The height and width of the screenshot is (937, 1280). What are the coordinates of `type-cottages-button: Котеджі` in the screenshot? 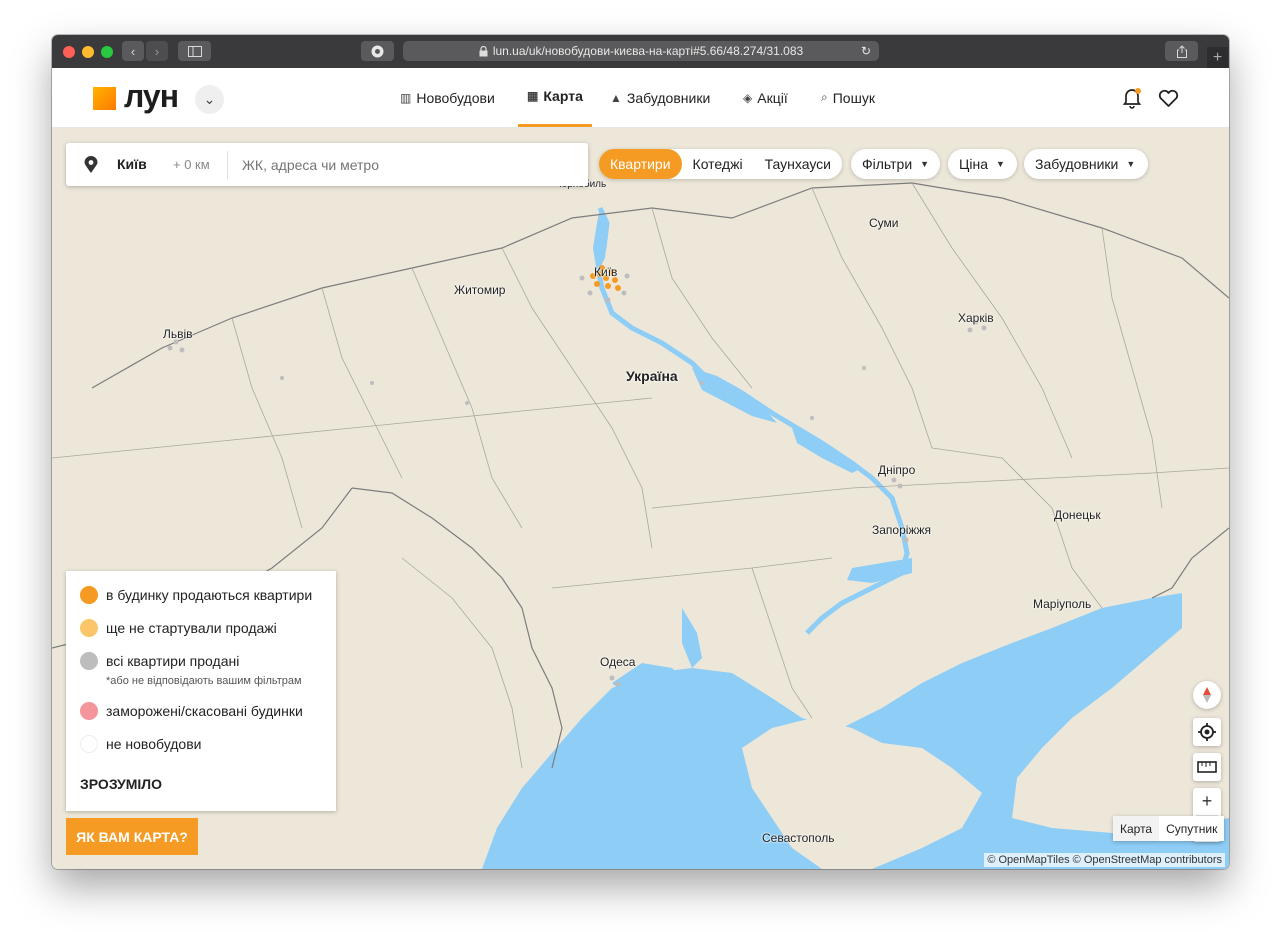 It's located at (718, 164).